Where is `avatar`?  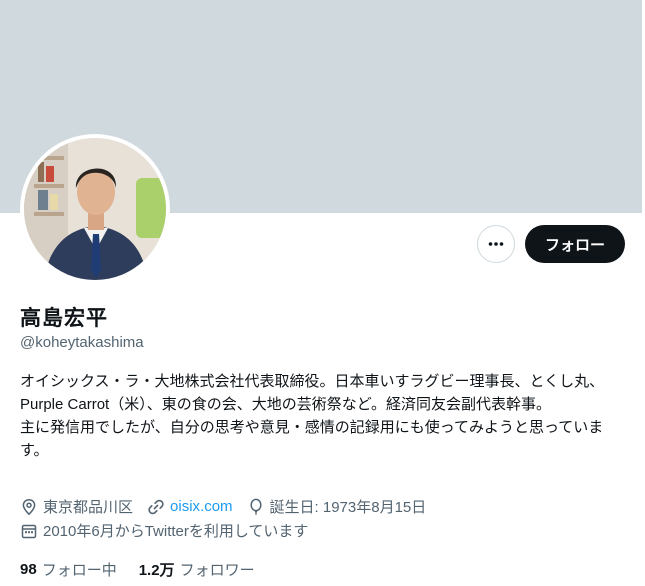
avatar is located at coordinates (95, 209).